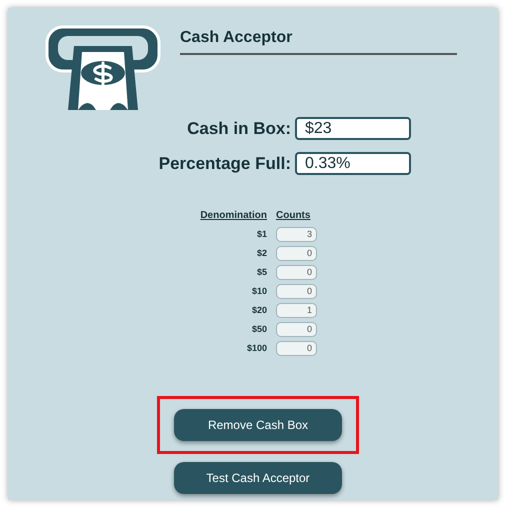  I want to click on column-header: Denomination, so click(233, 216).